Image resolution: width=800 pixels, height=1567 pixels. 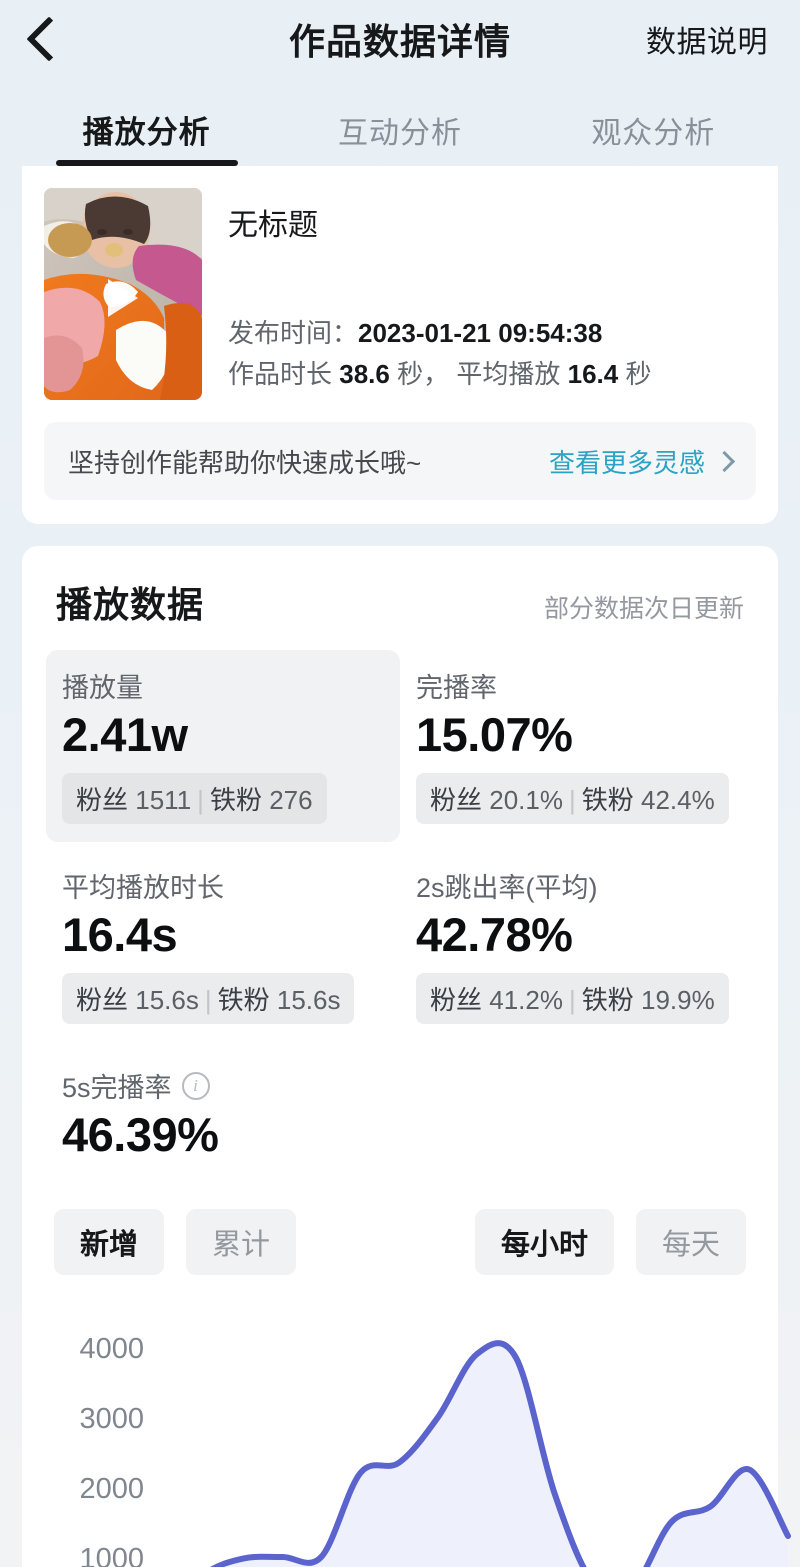 I want to click on metric-label-text: 5s完播率, so click(x=117, y=1088).